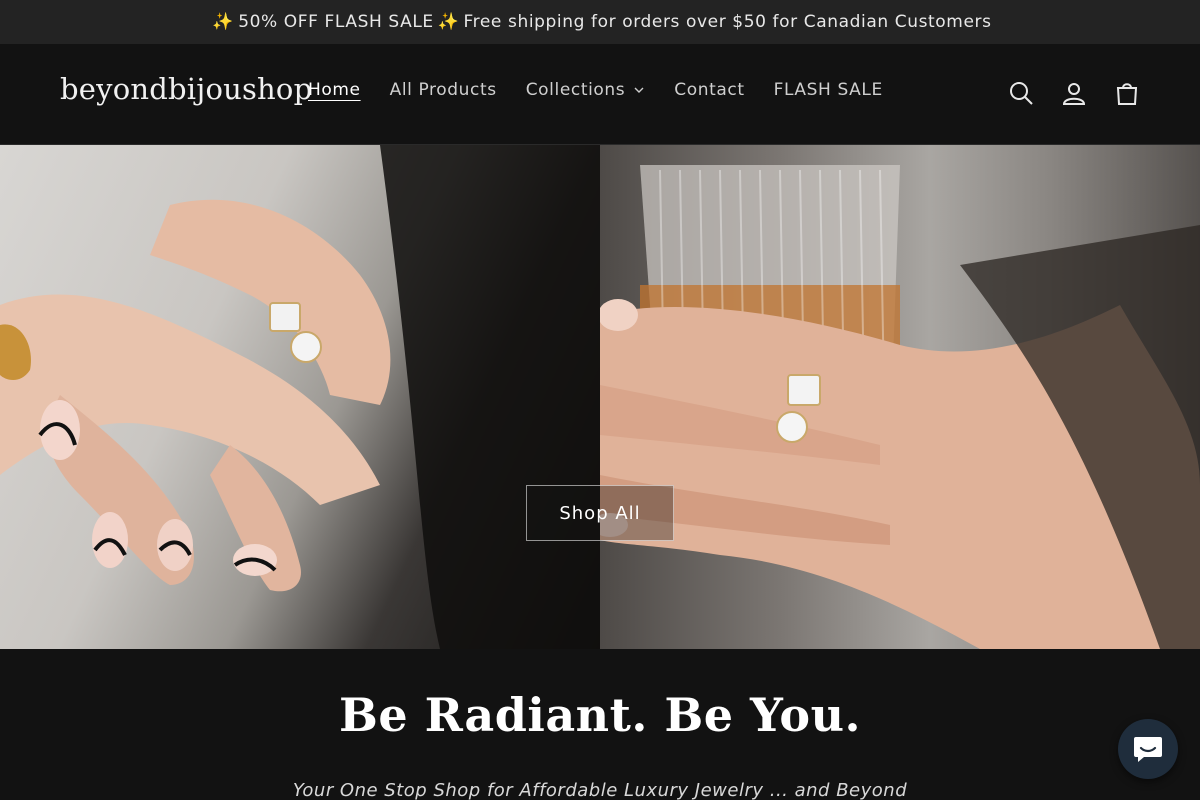 This screenshot has height=800, width=1200. Describe the element at coordinates (443, 90) in the screenshot. I see `nav-all-products: All Products` at that location.